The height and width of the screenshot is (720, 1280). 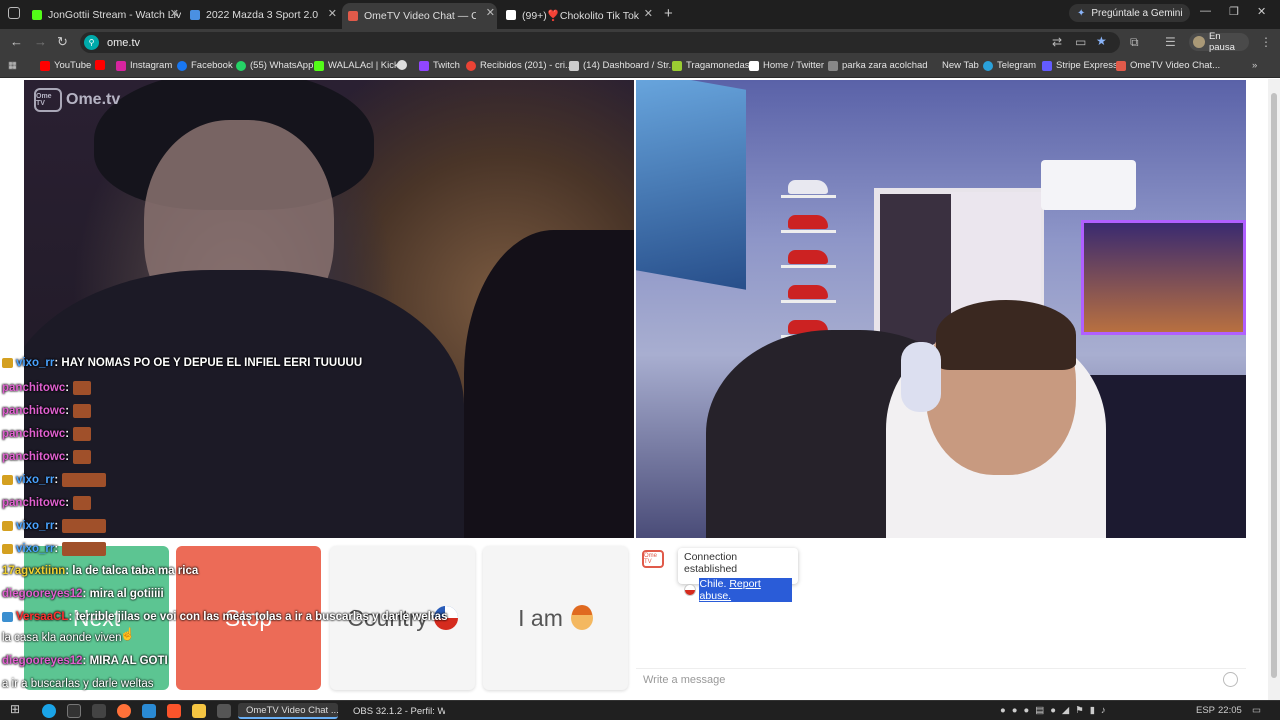 I want to click on app-icon, so click(x=149, y=711).